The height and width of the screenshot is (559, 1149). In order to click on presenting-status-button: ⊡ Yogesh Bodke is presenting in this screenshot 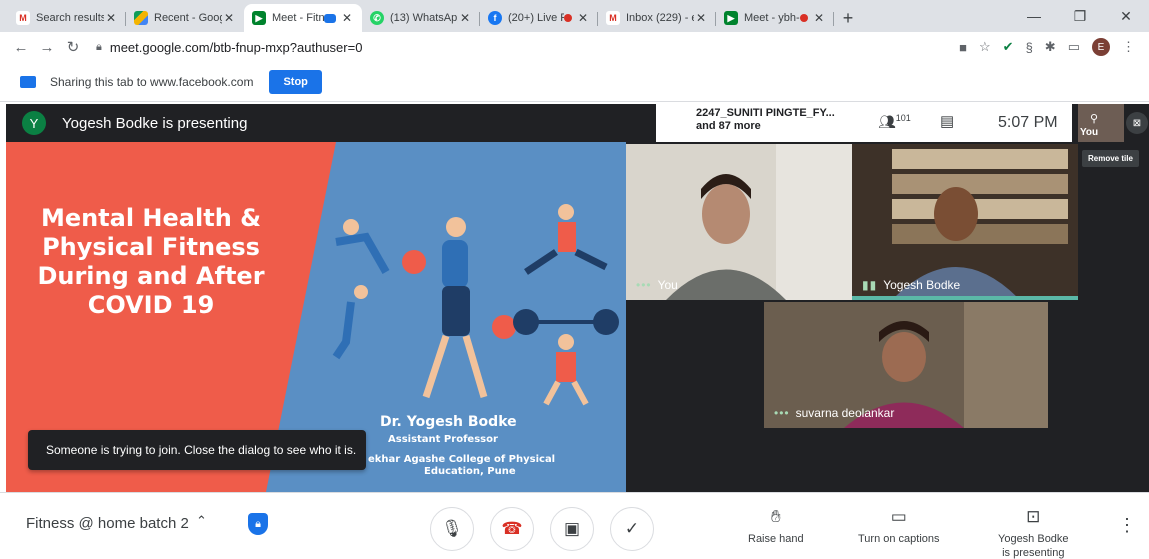, I will do `click(1033, 533)`.